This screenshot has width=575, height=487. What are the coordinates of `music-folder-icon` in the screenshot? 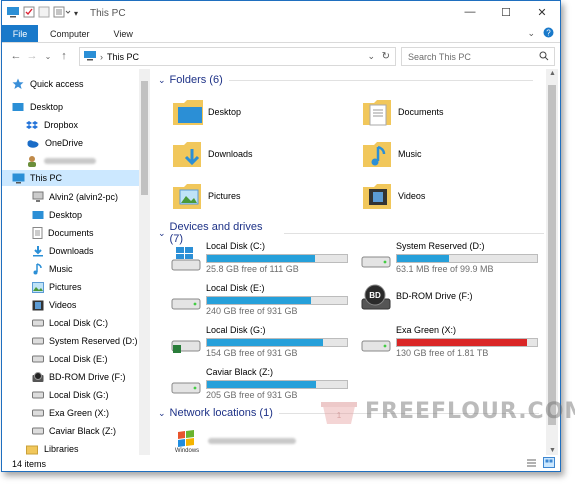 It's located at (377, 154).